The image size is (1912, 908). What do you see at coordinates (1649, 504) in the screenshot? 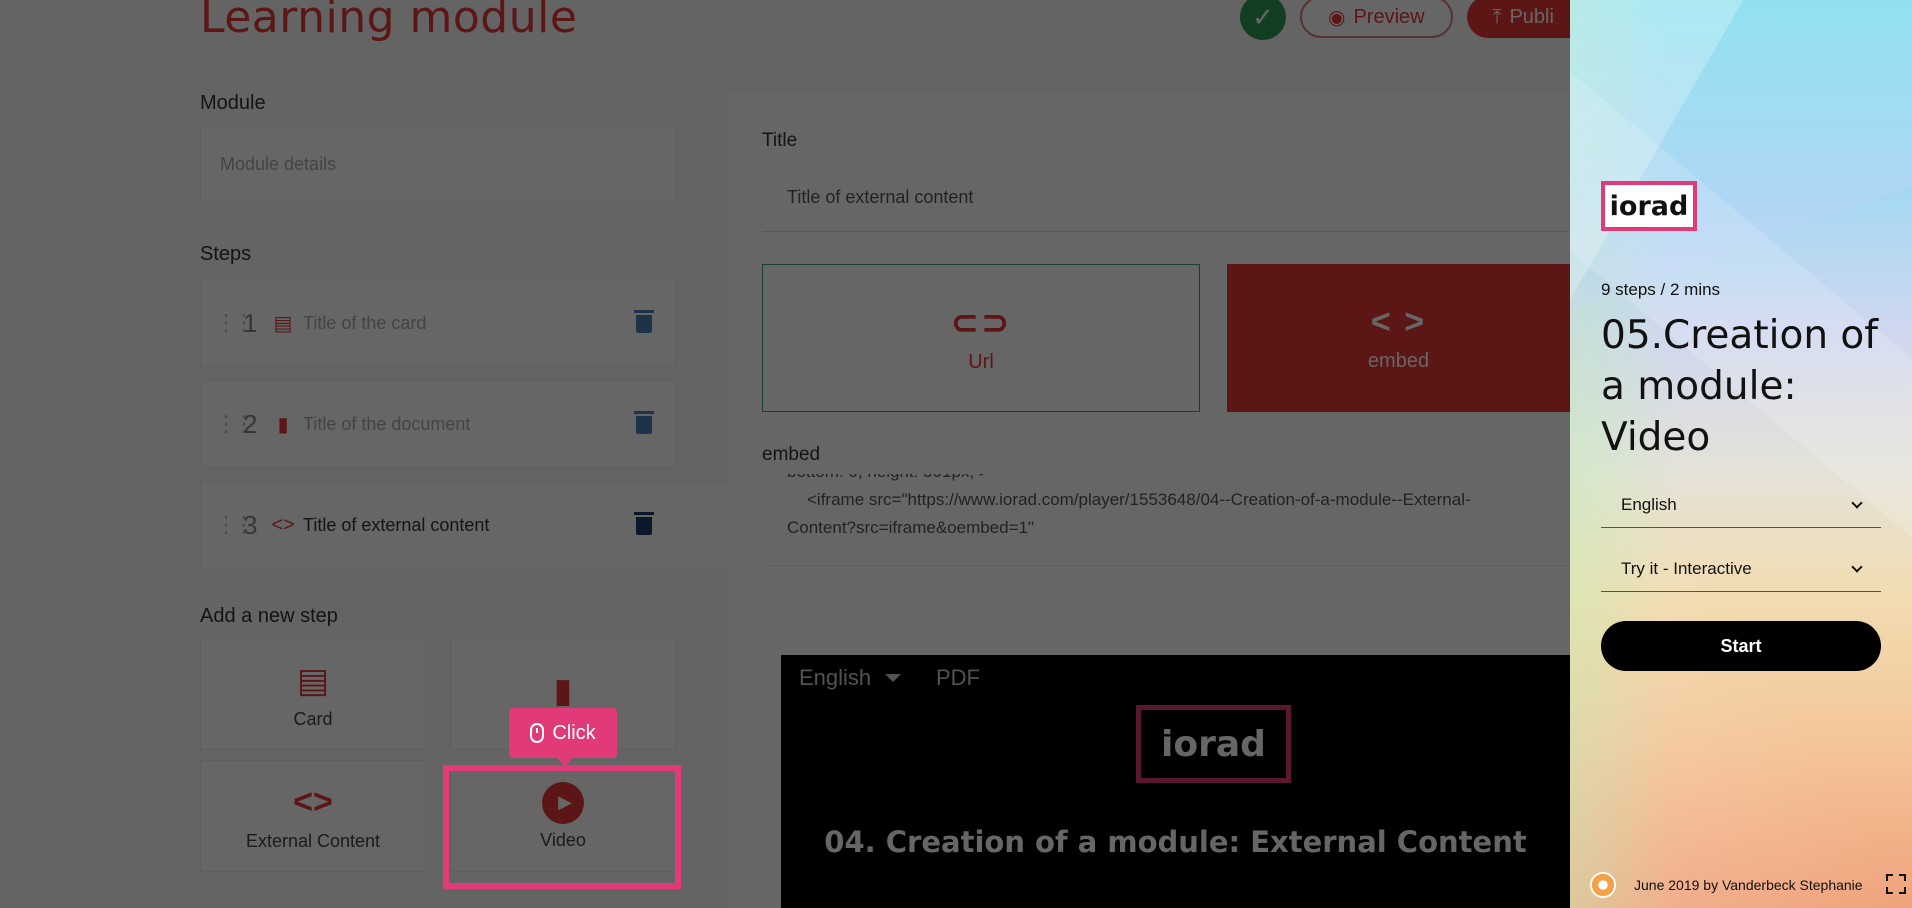
I see `language-value: English` at bounding box center [1649, 504].